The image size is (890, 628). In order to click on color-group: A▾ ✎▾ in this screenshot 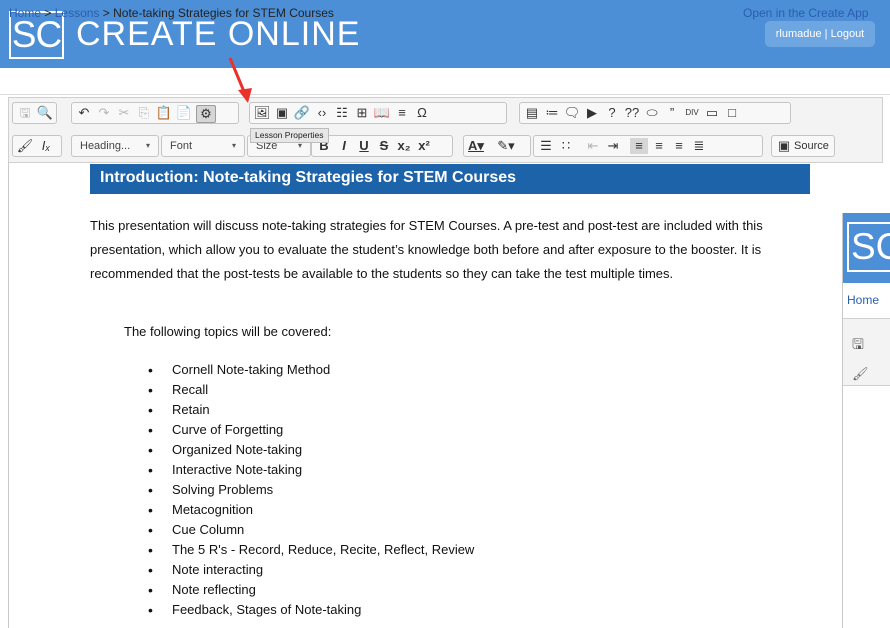, I will do `click(497, 146)`.